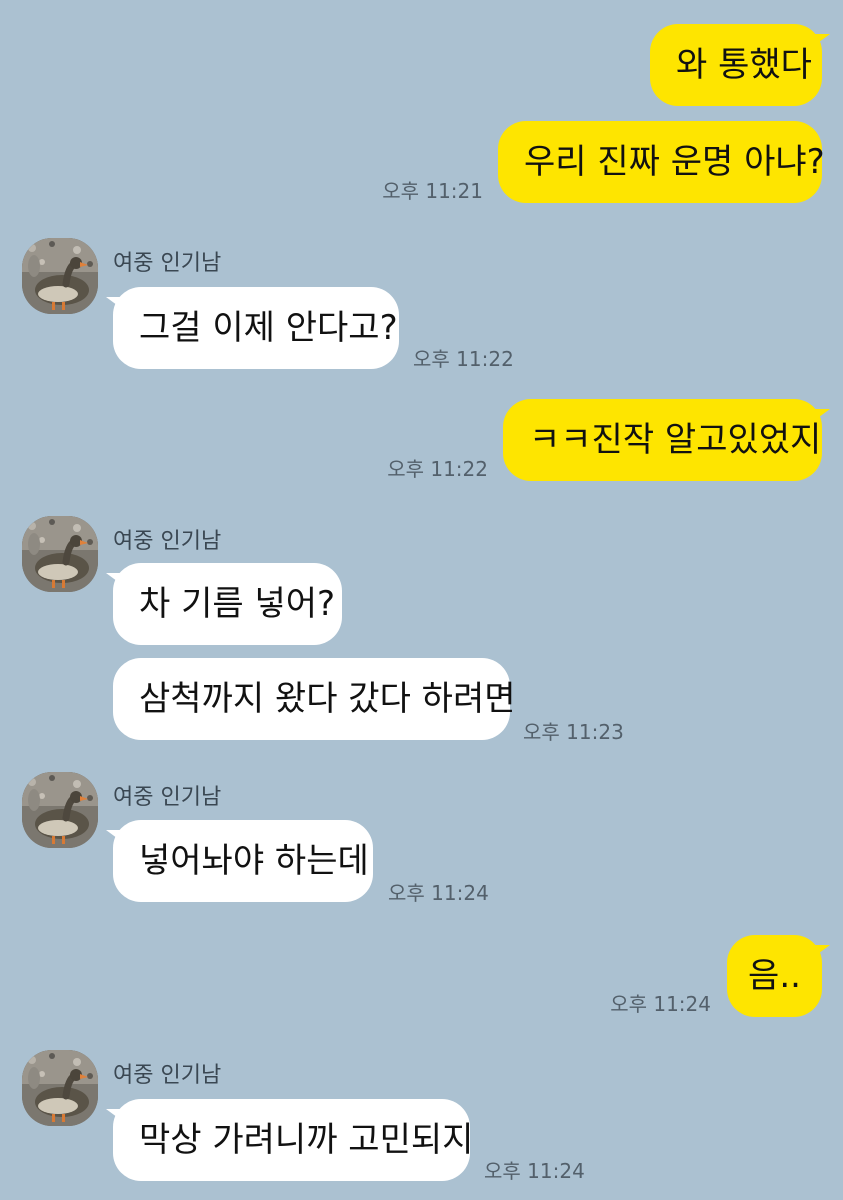 This screenshot has width=843, height=1200. Describe the element at coordinates (256, 328) in the screenshot. I see `message-bubble-theirs: 그걸 이제 안다고?` at that location.